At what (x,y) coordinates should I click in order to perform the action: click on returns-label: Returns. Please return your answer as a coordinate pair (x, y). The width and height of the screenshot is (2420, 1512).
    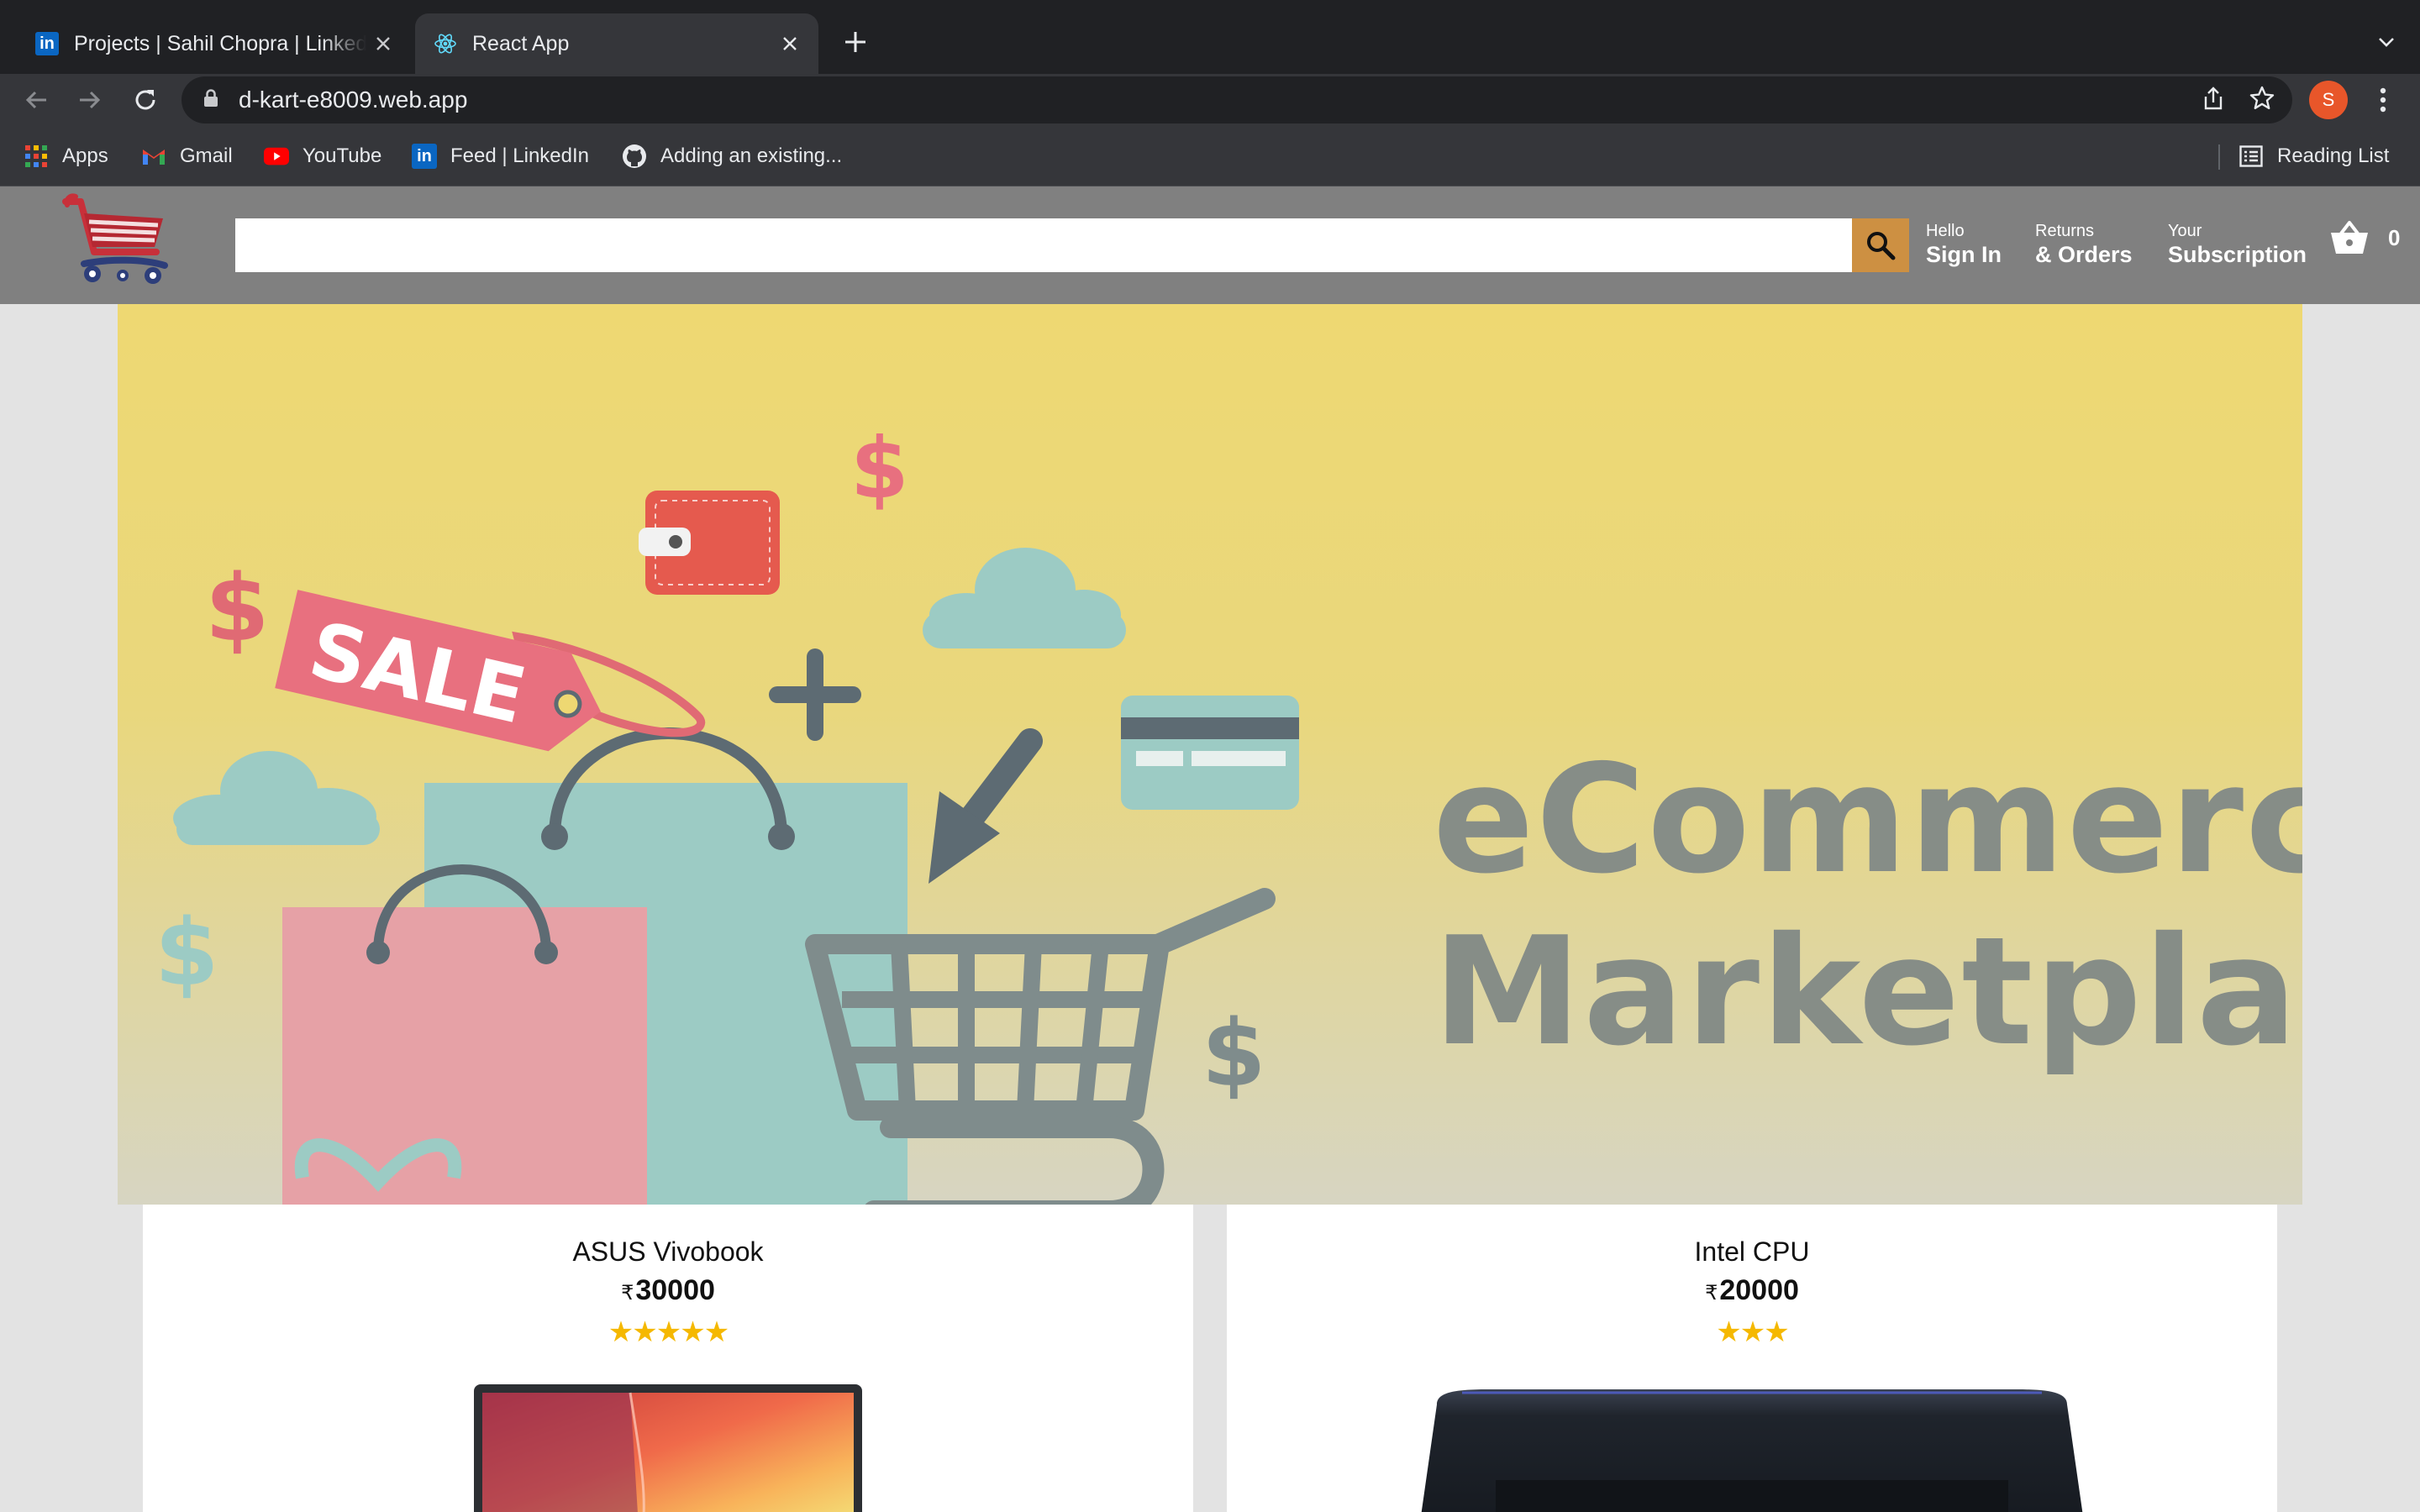
    Looking at the image, I should click on (2065, 231).